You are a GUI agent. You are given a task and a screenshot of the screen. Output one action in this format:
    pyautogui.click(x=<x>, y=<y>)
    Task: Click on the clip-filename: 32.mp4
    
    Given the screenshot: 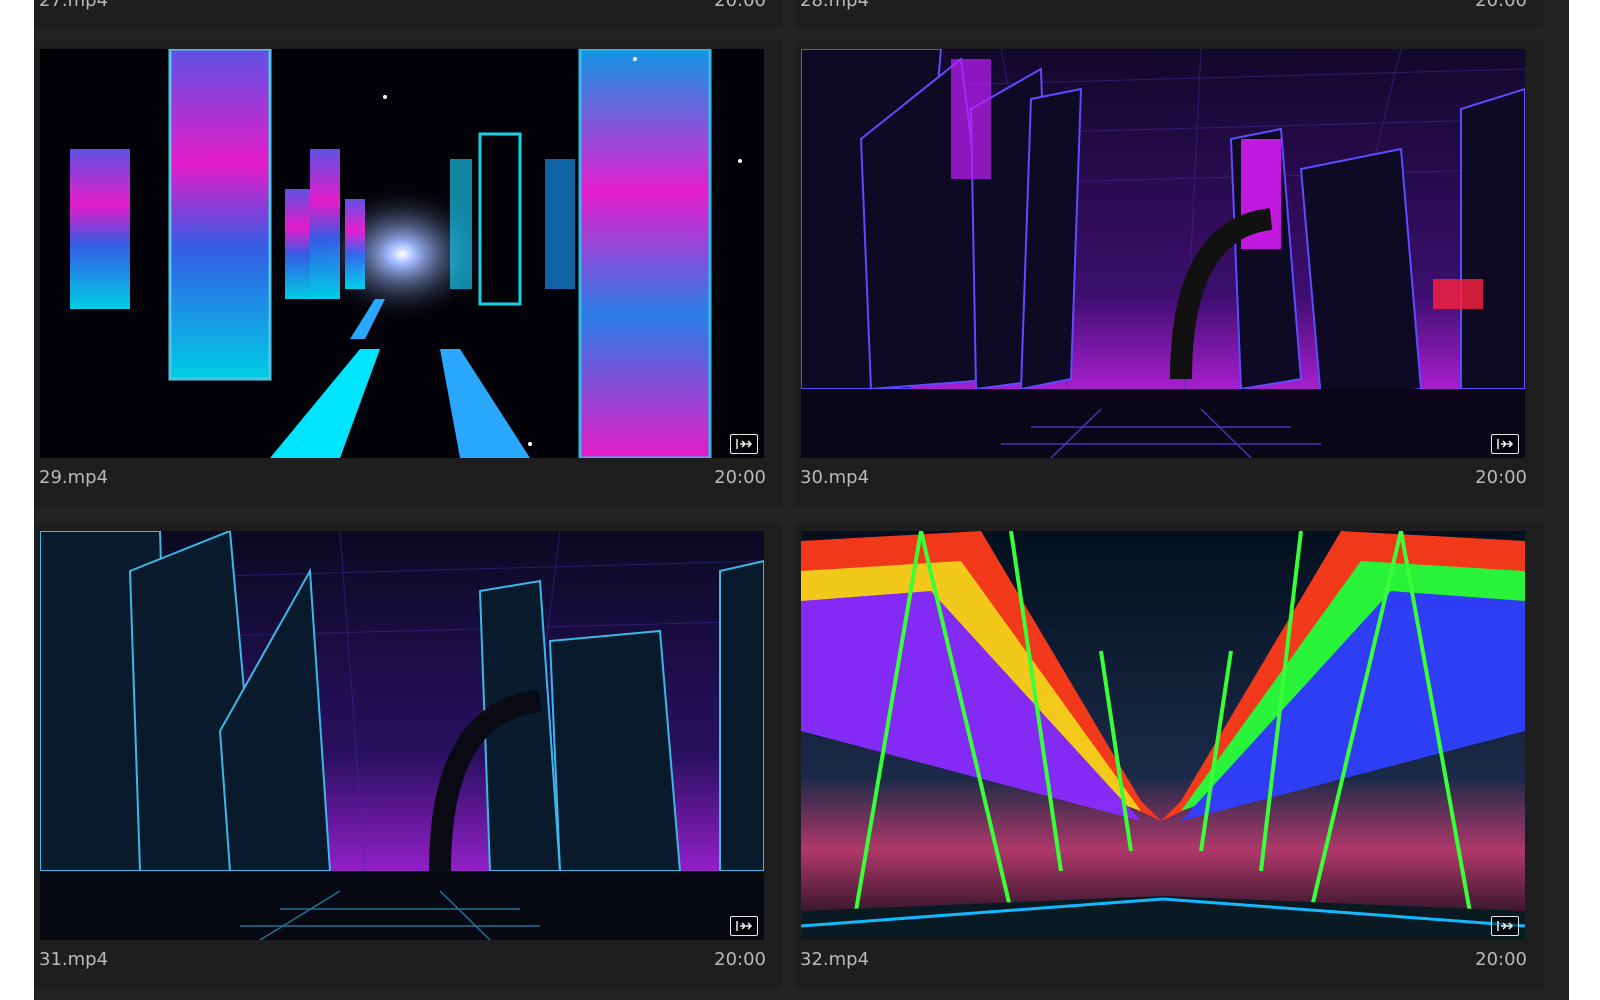 What is the action you would take?
    pyautogui.click(x=835, y=959)
    